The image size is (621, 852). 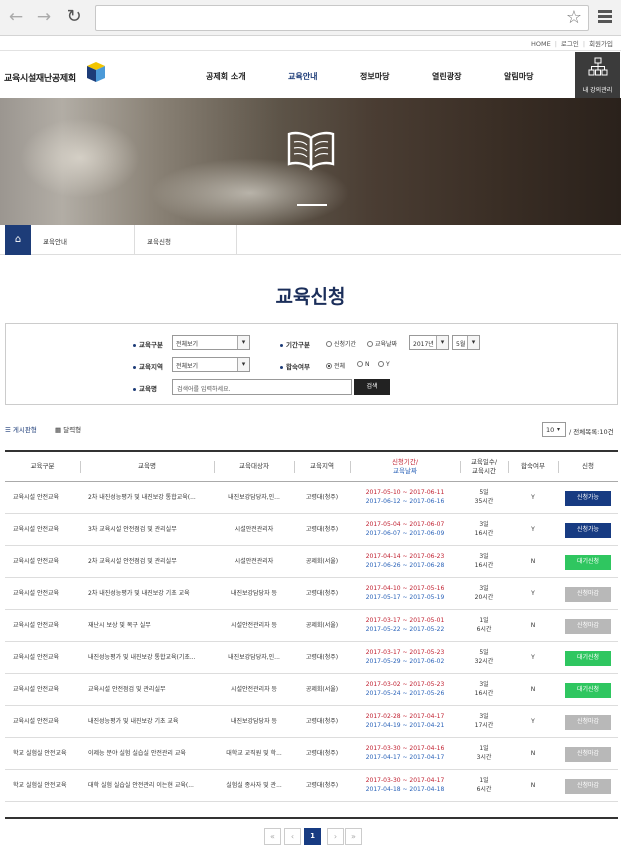 What do you see at coordinates (466, 342) in the screenshot?
I see `month-select: 5월 ▾` at bounding box center [466, 342].